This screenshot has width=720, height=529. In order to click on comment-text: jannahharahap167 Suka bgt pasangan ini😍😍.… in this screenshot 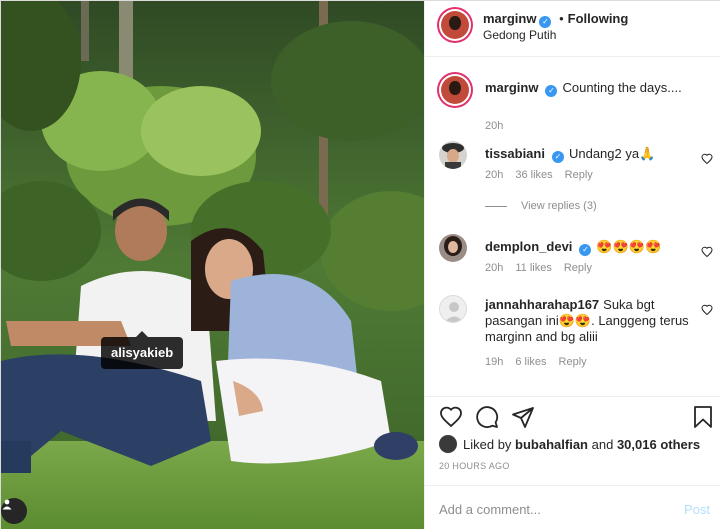, I will do `click(589, 321)`.